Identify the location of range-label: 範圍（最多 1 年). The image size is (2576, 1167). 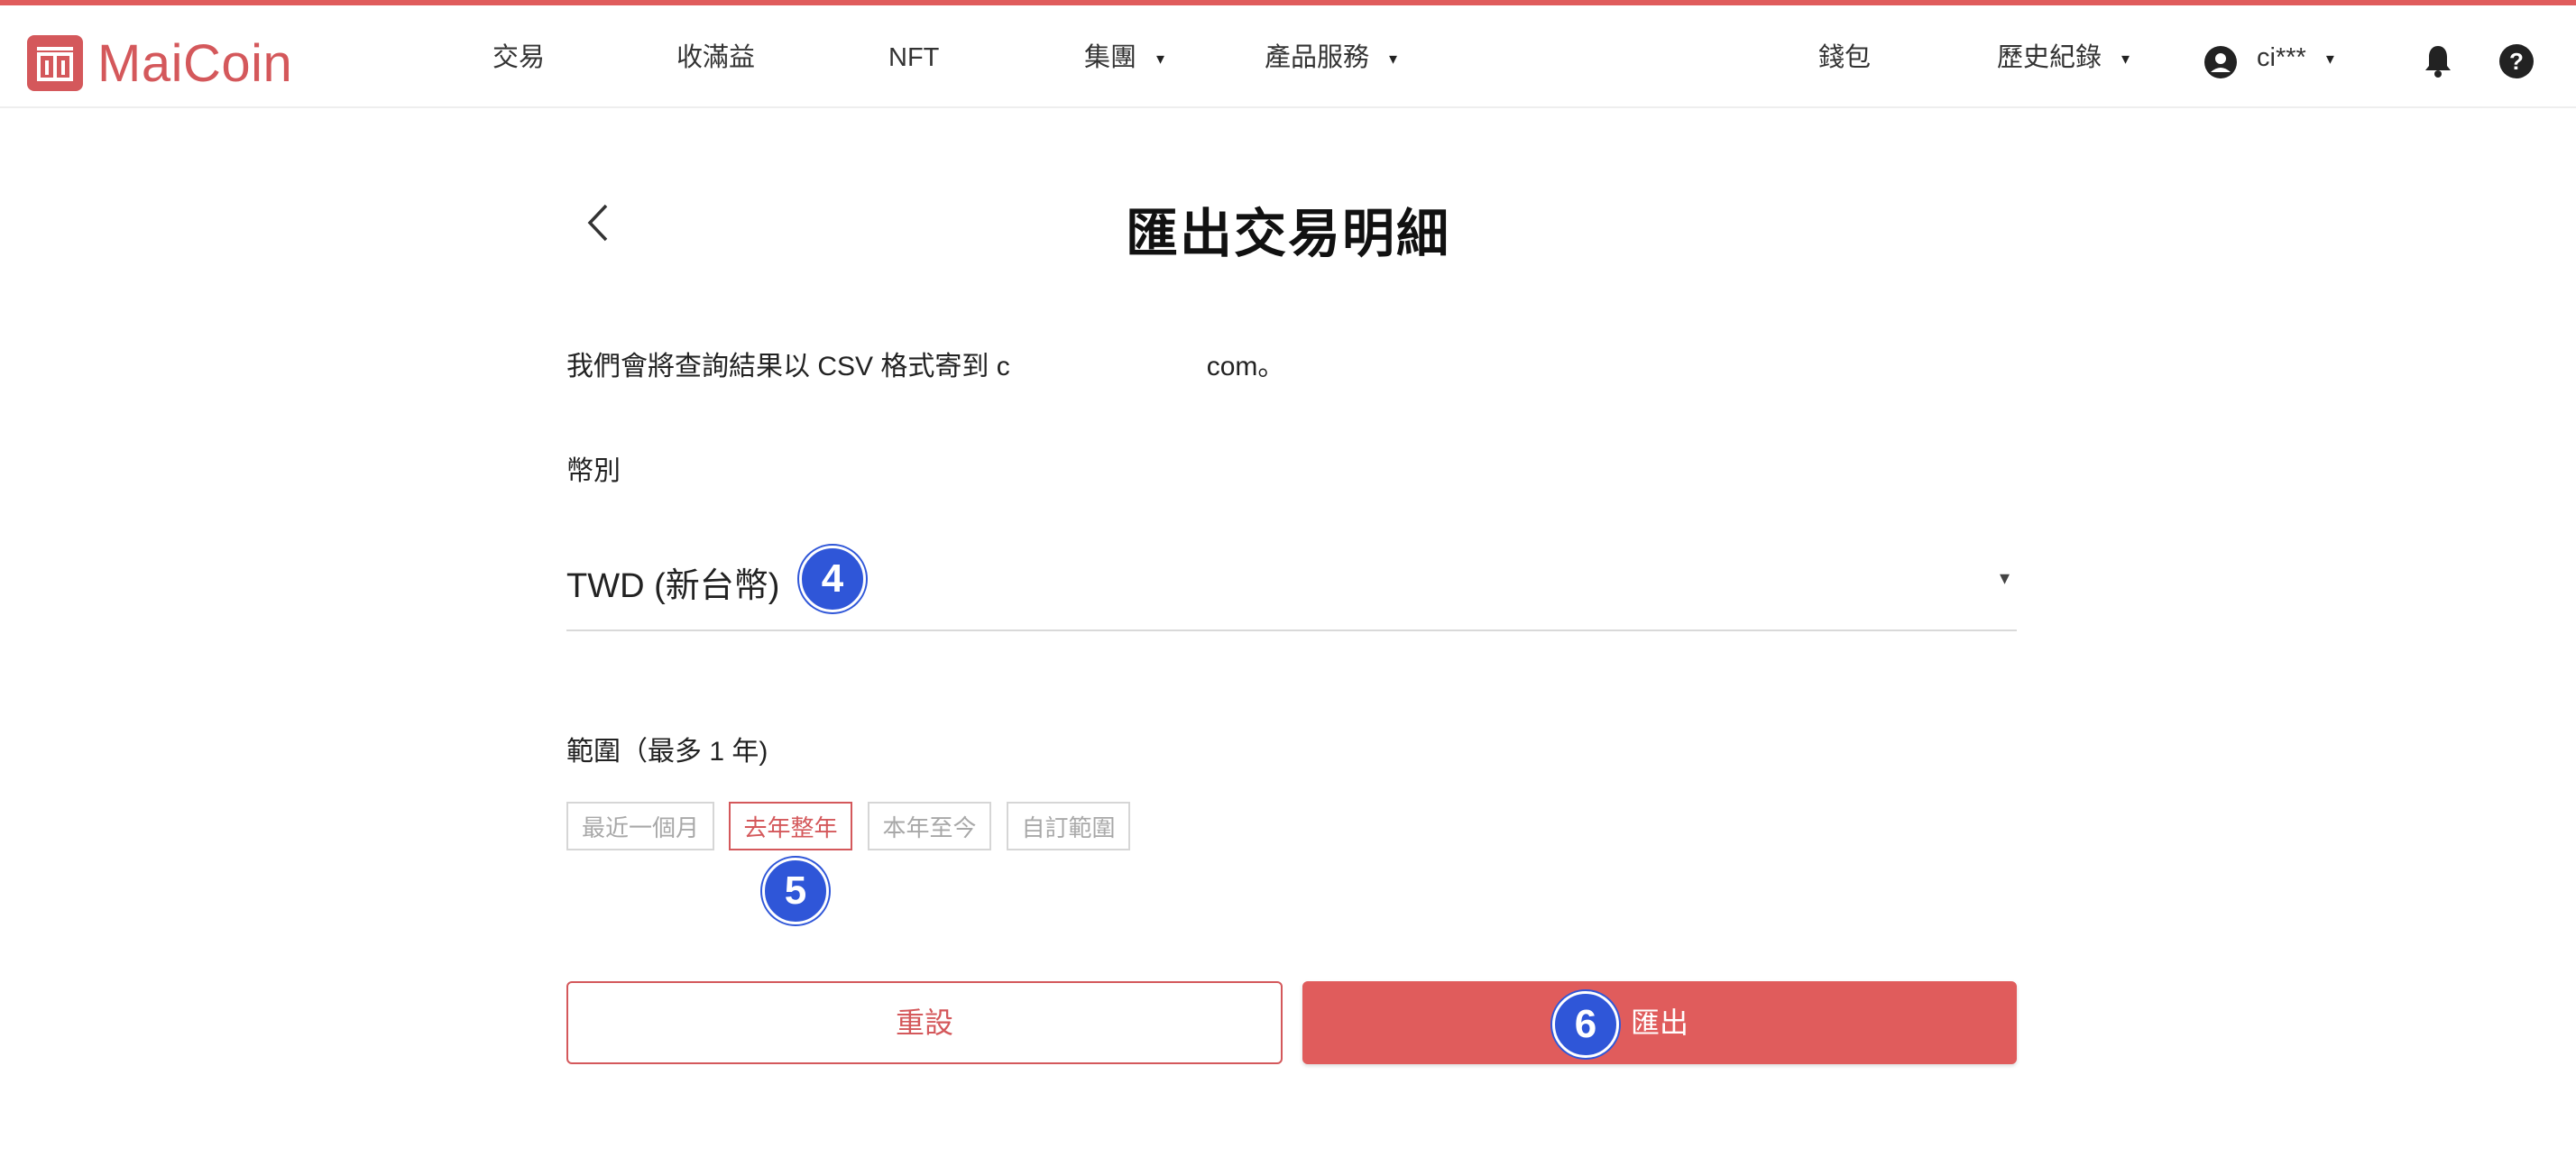
(667, 752).